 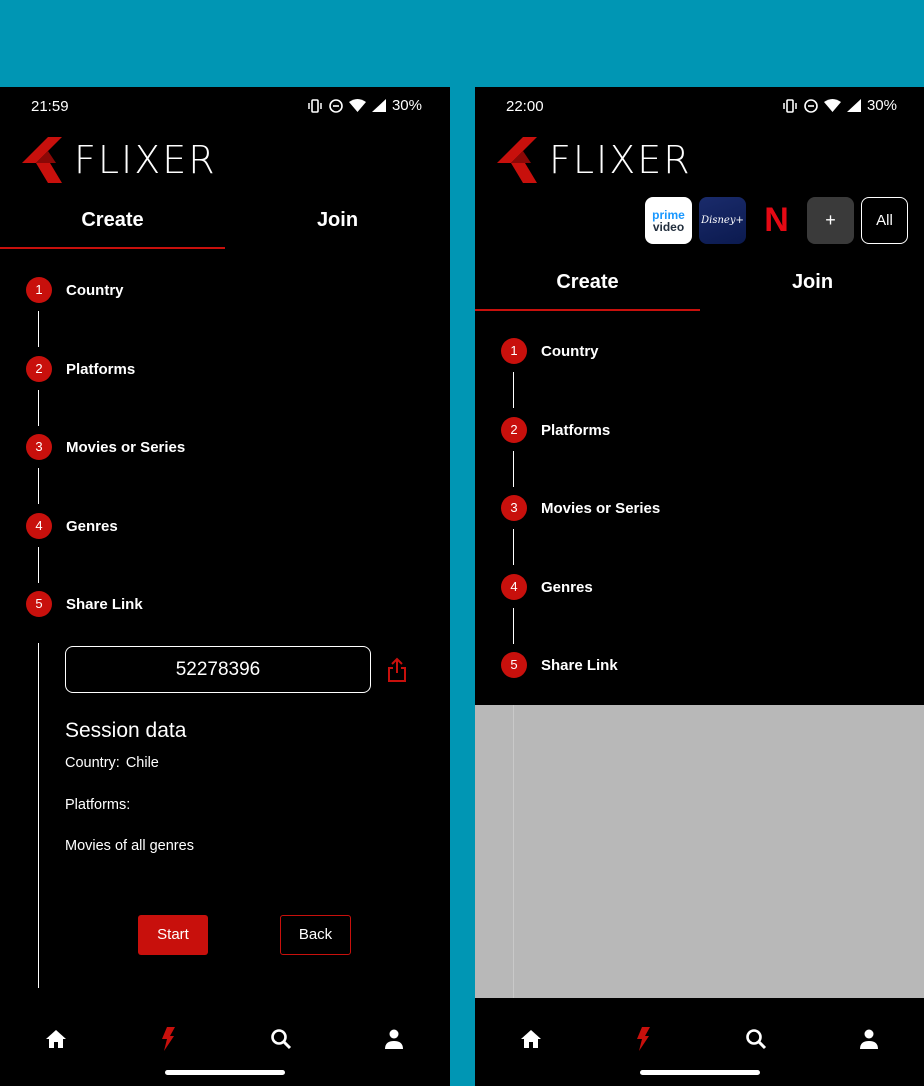 I want to click on step-number: 5, so click(x=39, y=604).